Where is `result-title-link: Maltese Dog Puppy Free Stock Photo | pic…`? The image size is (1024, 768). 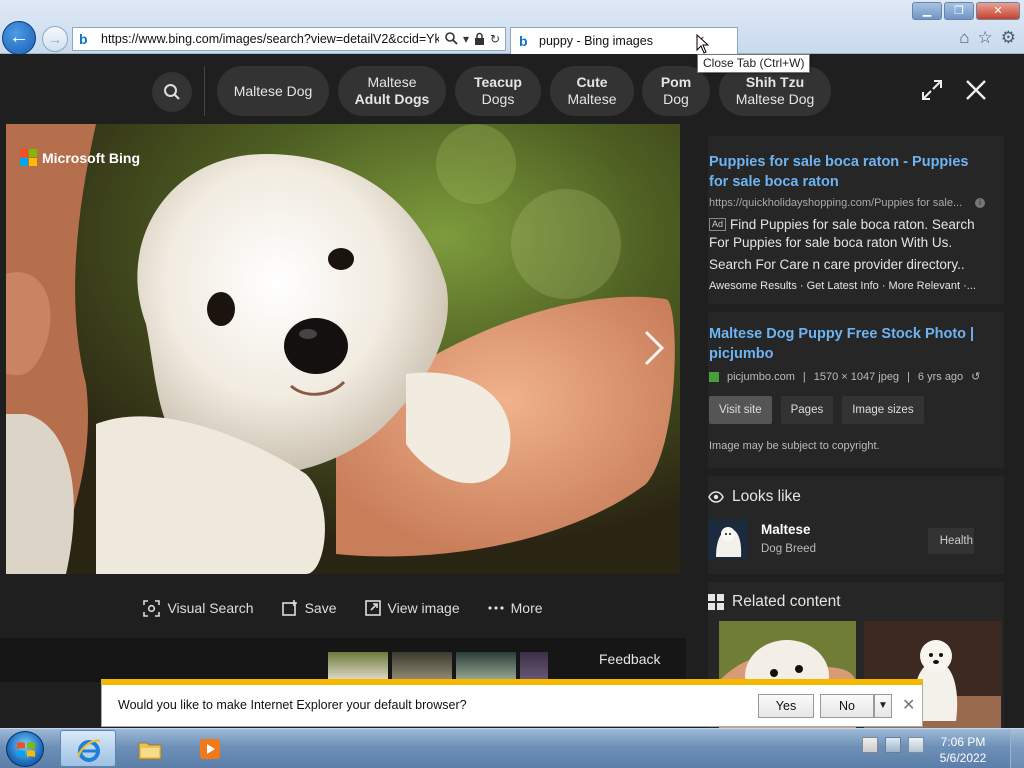
result-title-link: Maltese Dog Puppy Free Stock Photo | pic… is located at coordinates (849, 344).